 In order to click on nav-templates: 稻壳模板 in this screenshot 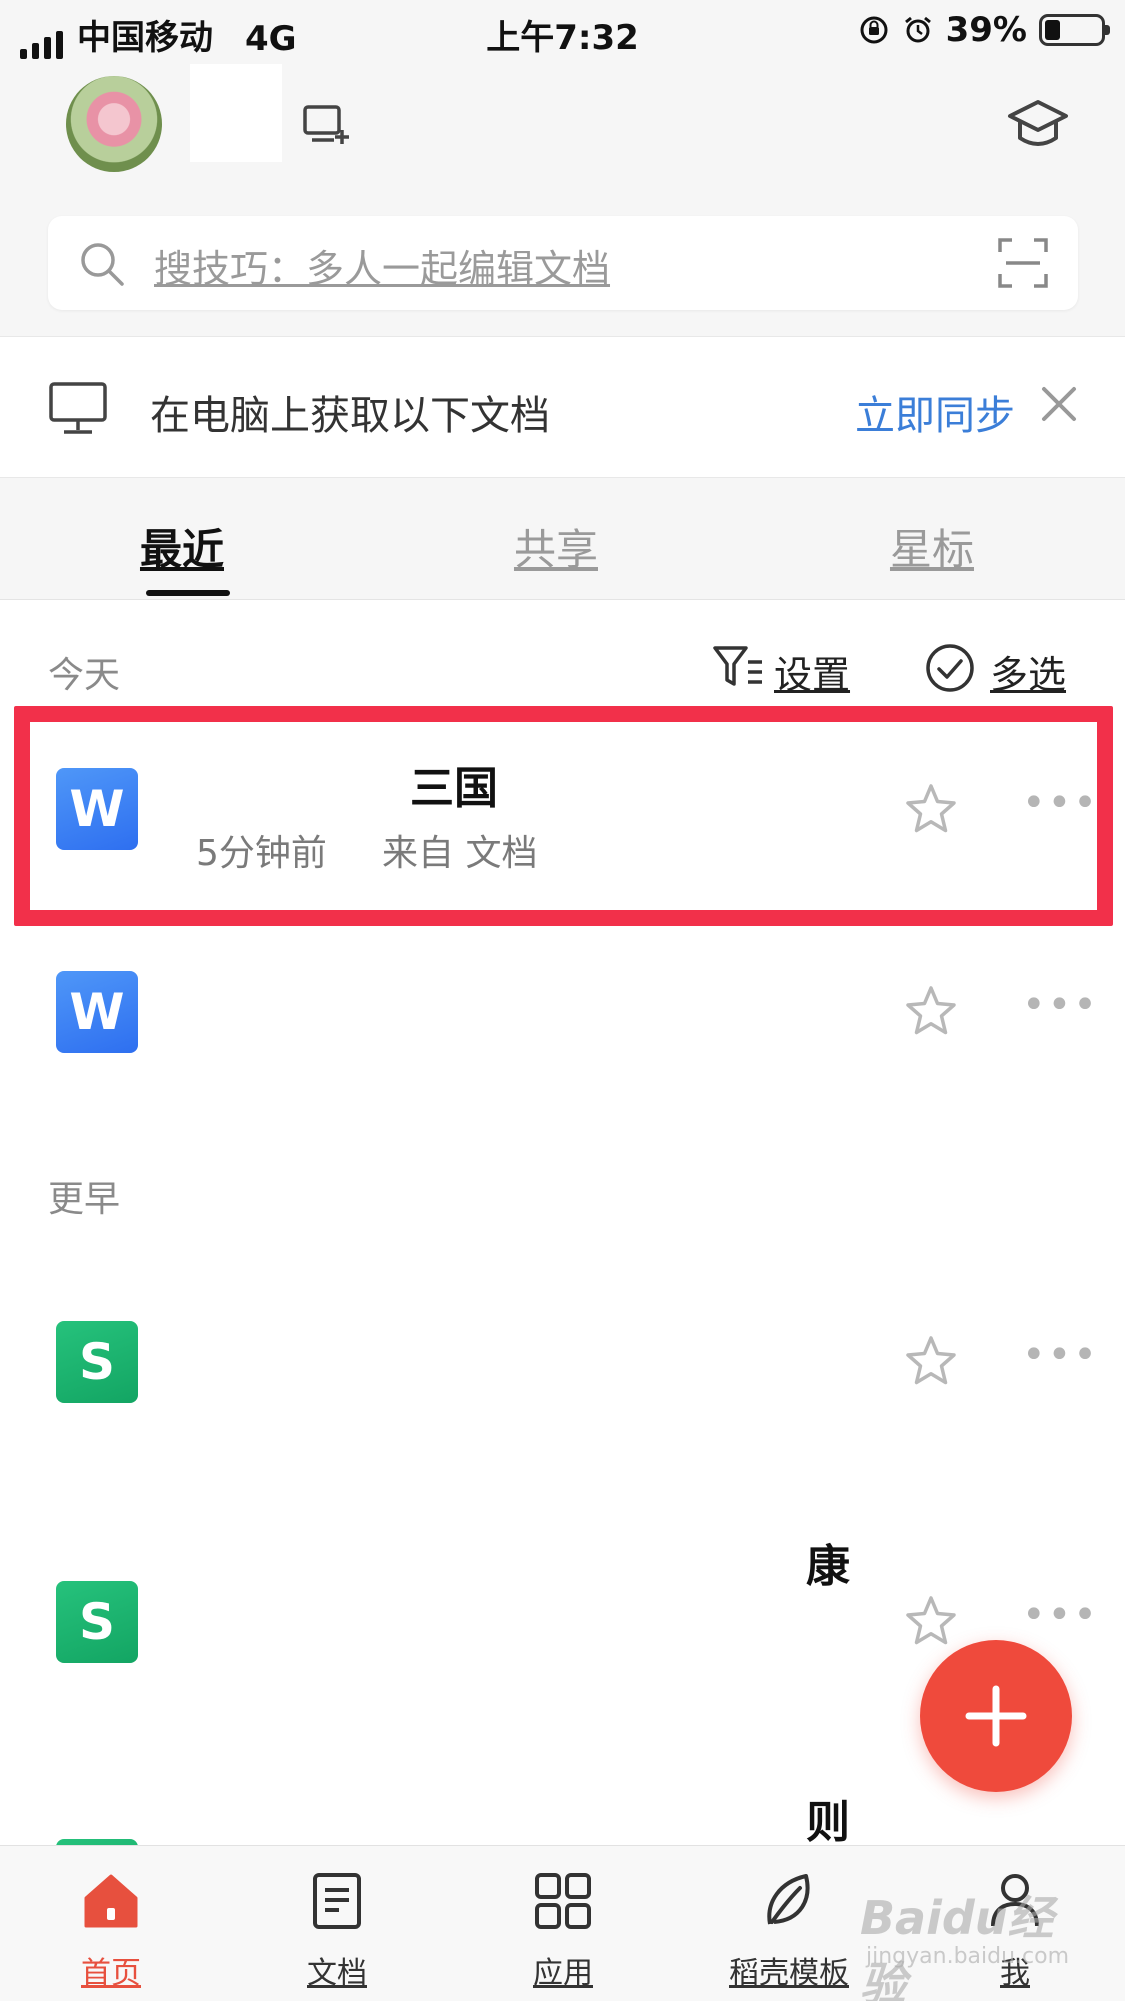, I will do `click(789, 1923)`.